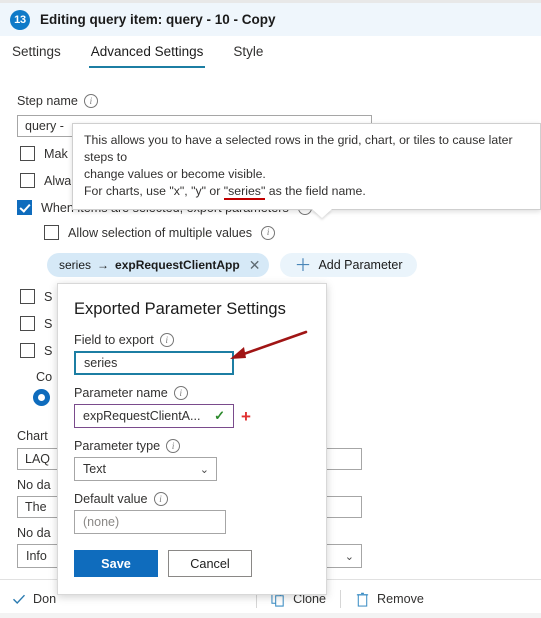  What do you see at coordinates (44, 377) in the screenshot?
I see `conditionally-visible-label: Co` at bounding box center [44, 377].